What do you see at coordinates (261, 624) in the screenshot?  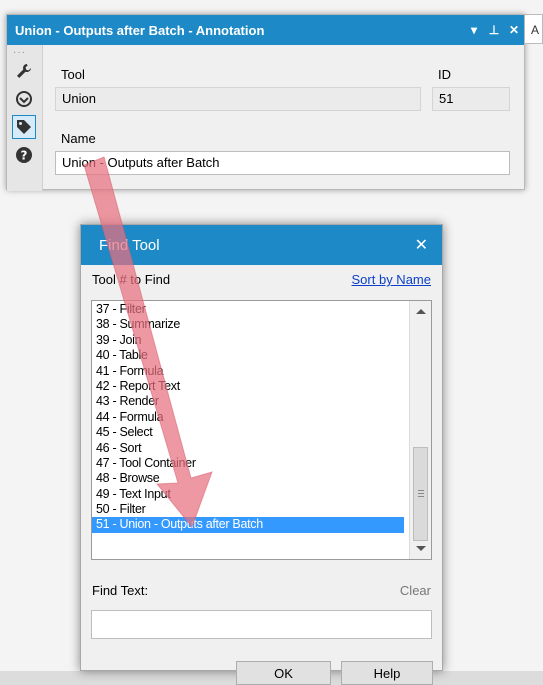 I see `find-text-input` at bounding box center [261, 624].